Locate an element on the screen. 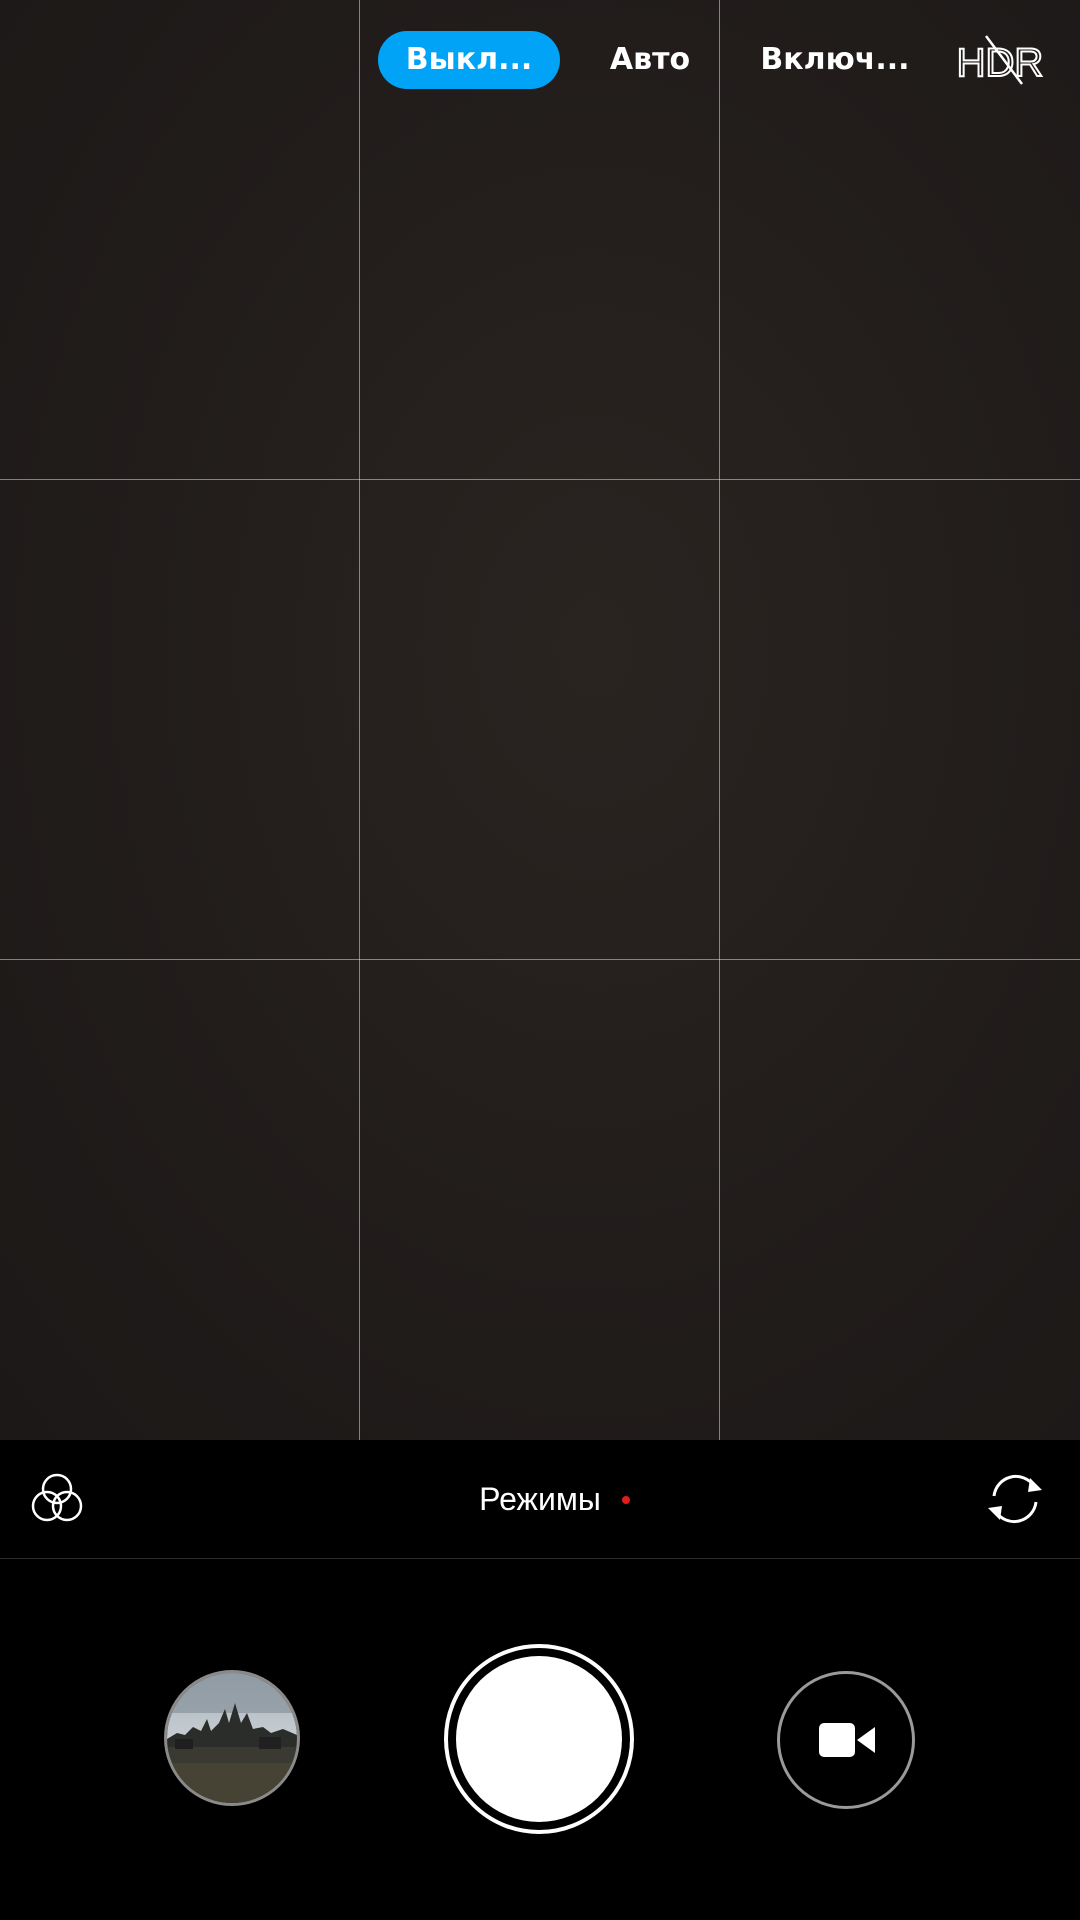 This screenshot has height=1920, width=1080. svg-text: HDR is located at coordinates (1000, 63).